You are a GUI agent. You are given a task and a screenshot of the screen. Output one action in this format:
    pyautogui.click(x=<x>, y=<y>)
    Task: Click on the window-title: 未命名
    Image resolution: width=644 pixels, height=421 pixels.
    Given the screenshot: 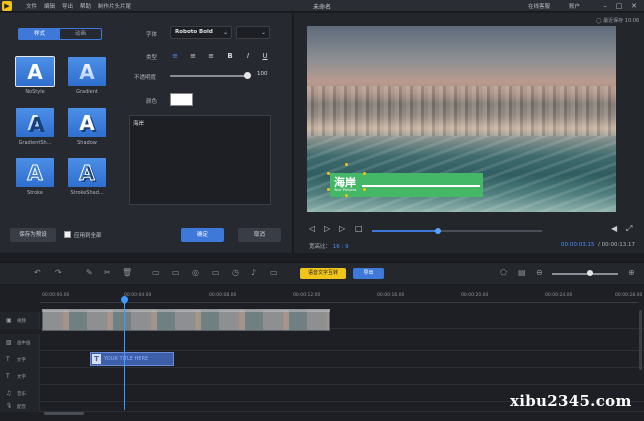 What is the action you would take?
    pyautogui.click(x=321, y=7)
    